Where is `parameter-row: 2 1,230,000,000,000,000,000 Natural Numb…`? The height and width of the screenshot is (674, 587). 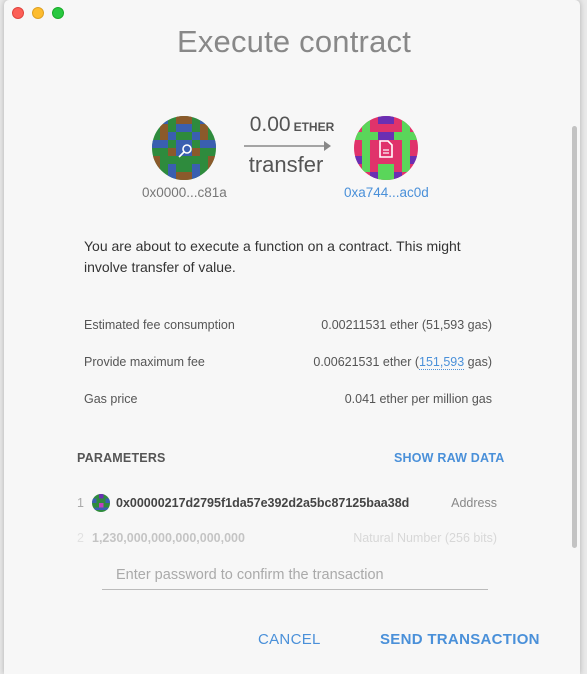 parameter-row: 2 1,230,000,000,000,000,000 Natural Numb… is located at coordinates (287, 538).